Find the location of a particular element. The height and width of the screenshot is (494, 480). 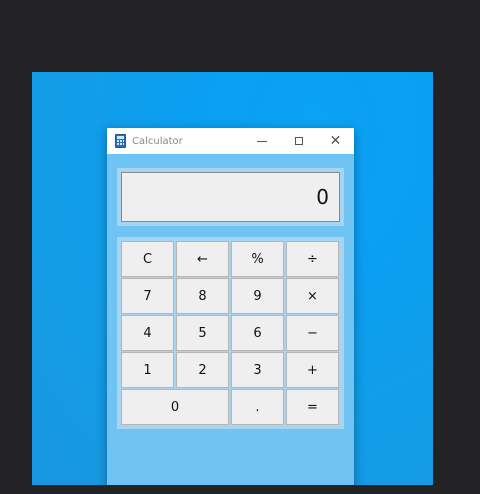

minimize-icon is located at coordinates (261, 141).